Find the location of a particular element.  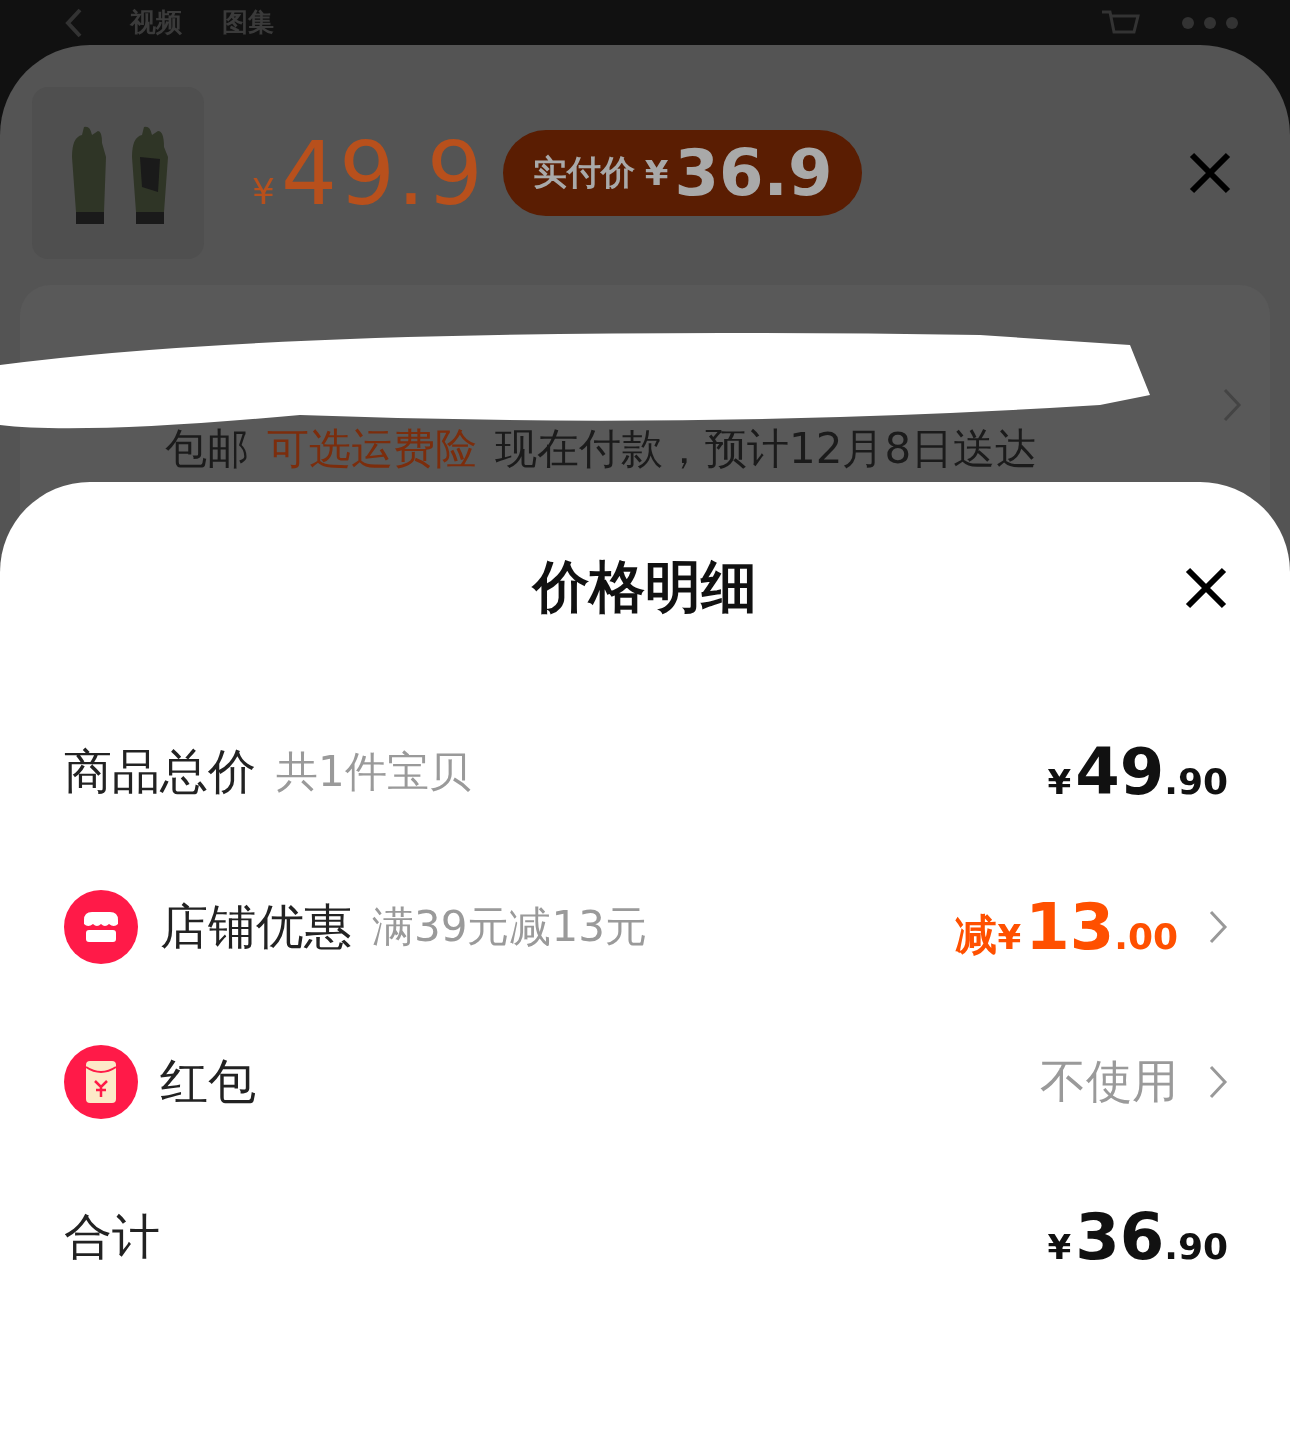

amount-value: 减¥13.00 is located at coordinates (1066, 926).